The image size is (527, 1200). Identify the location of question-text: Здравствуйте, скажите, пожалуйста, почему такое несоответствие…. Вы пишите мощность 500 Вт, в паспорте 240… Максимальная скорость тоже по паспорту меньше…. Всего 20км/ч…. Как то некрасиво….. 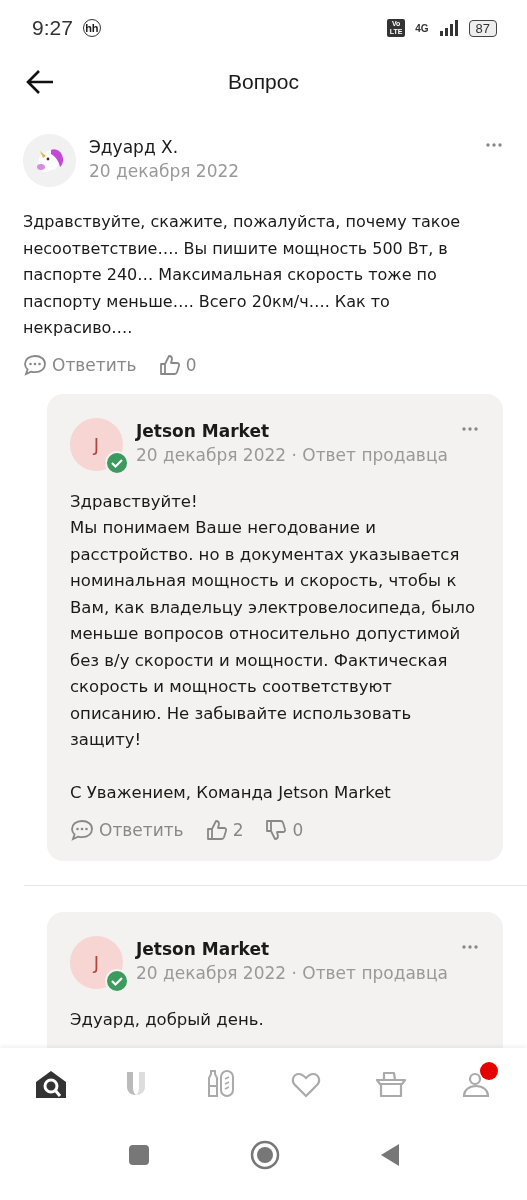
(242, 275).